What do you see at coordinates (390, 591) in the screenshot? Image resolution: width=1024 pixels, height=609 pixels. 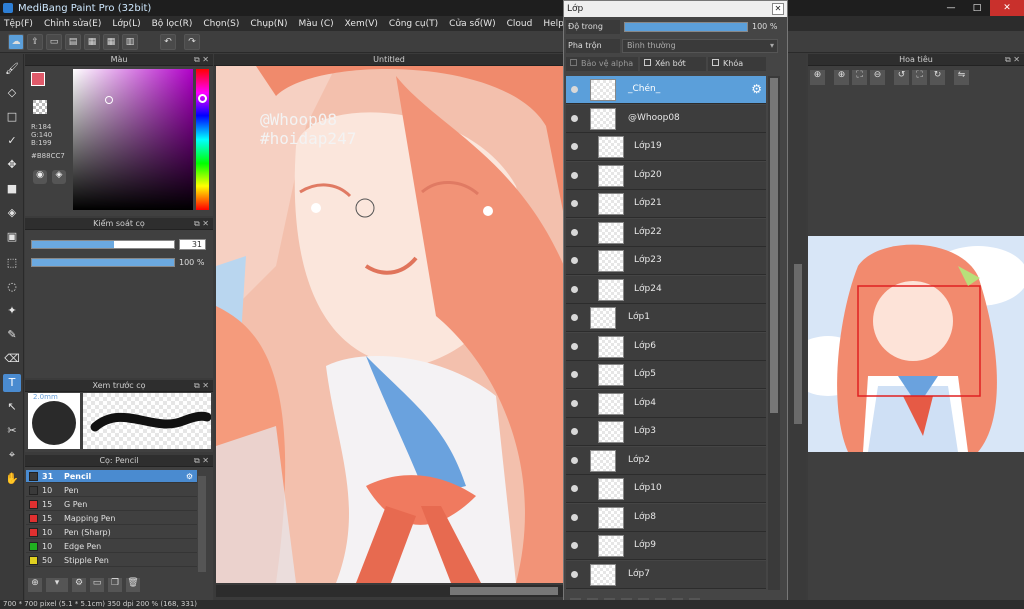 I see `canvas-hscrollbar` at bounding box center [390, 591].